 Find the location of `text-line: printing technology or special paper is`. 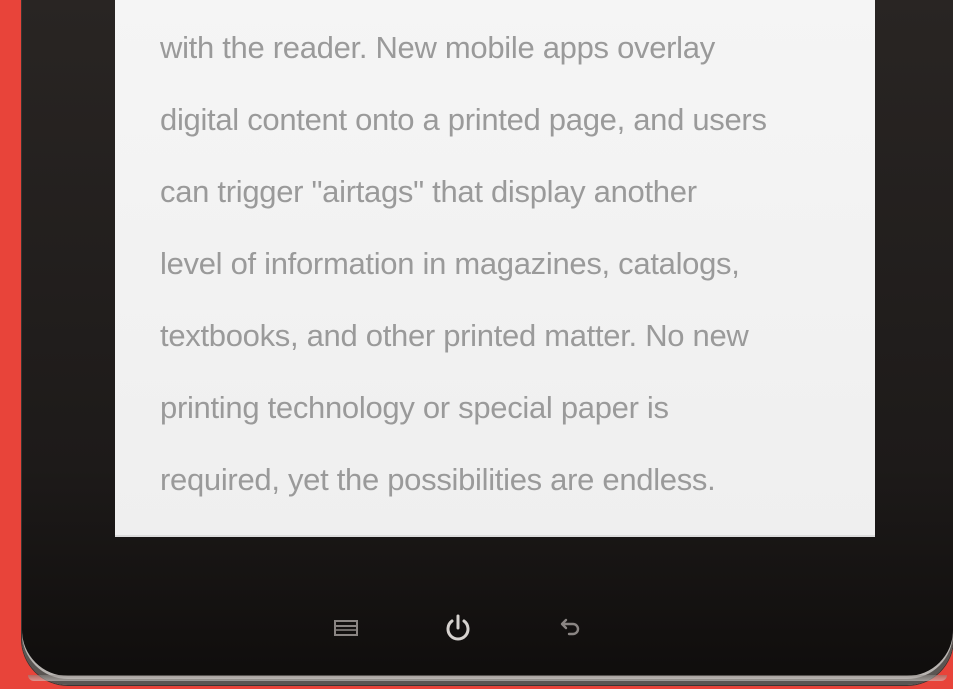

text-line: printing technology or special paper is is located at coordinates (414, 407).